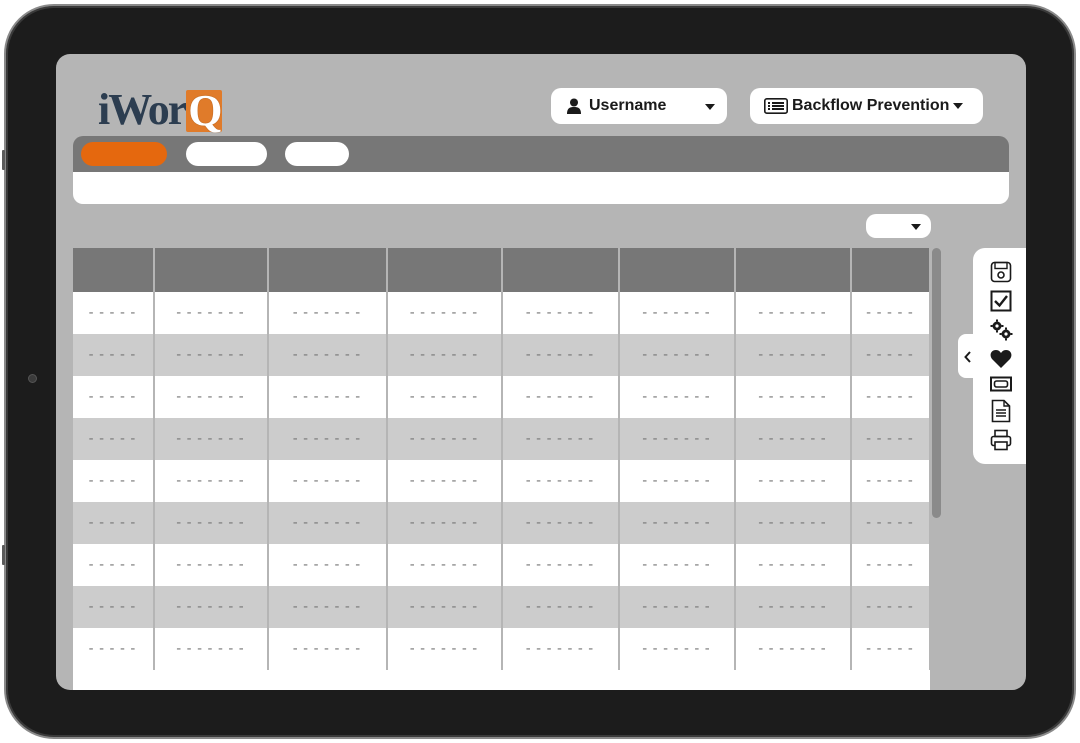 This screenshot has width=1080, height=743. What do you see at coordinates (32, 378) in the screenshot?
I see `camera` at bounding box center [32, 378].